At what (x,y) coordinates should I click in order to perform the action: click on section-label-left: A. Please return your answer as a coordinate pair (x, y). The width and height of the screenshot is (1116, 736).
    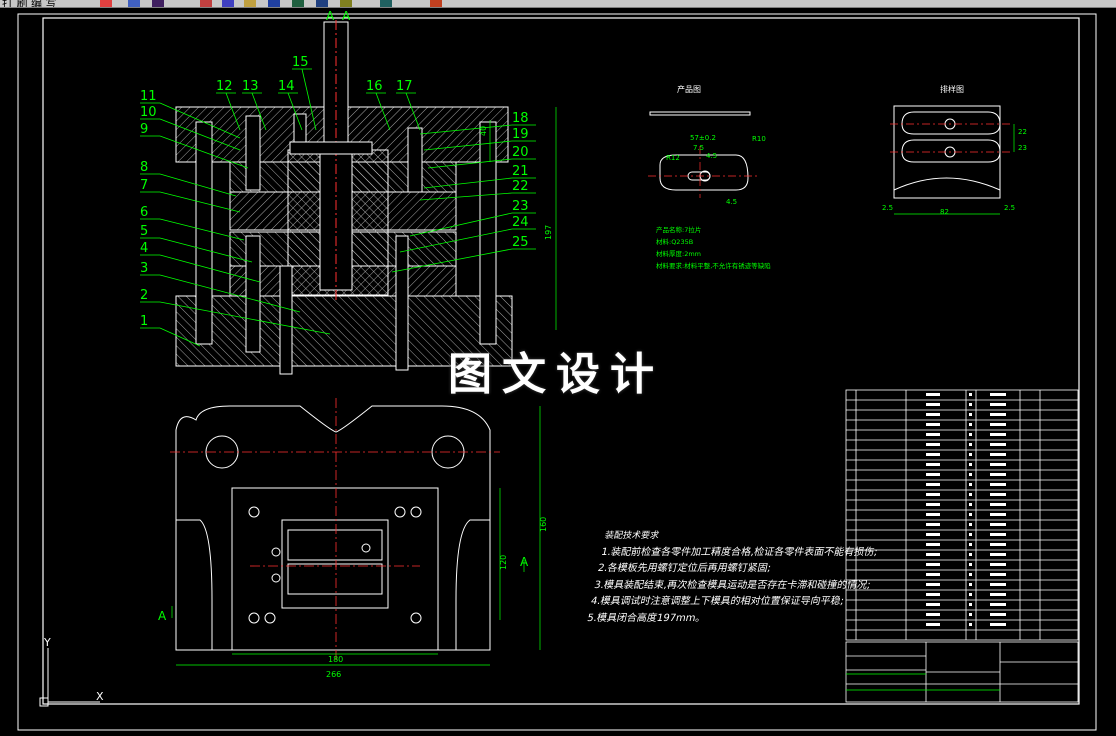
    Looking at the image, I should click on (330, 16).